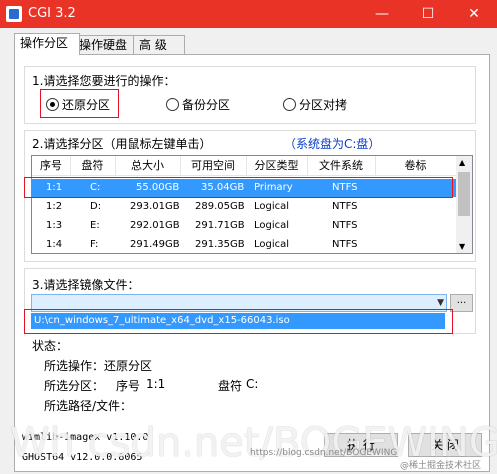 The height and width of the screenshot is (474, 497). I want to click on cell-index: 1:3, so click(54, 225).